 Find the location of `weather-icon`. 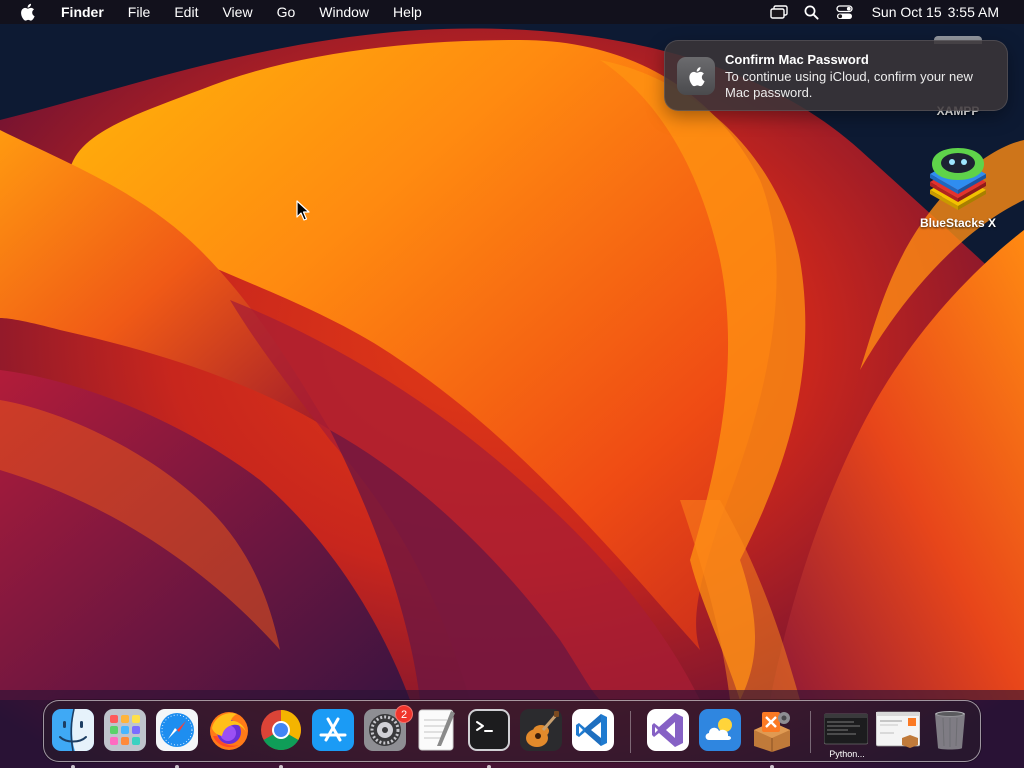

weather-icon is located at coordinates (720, 730).